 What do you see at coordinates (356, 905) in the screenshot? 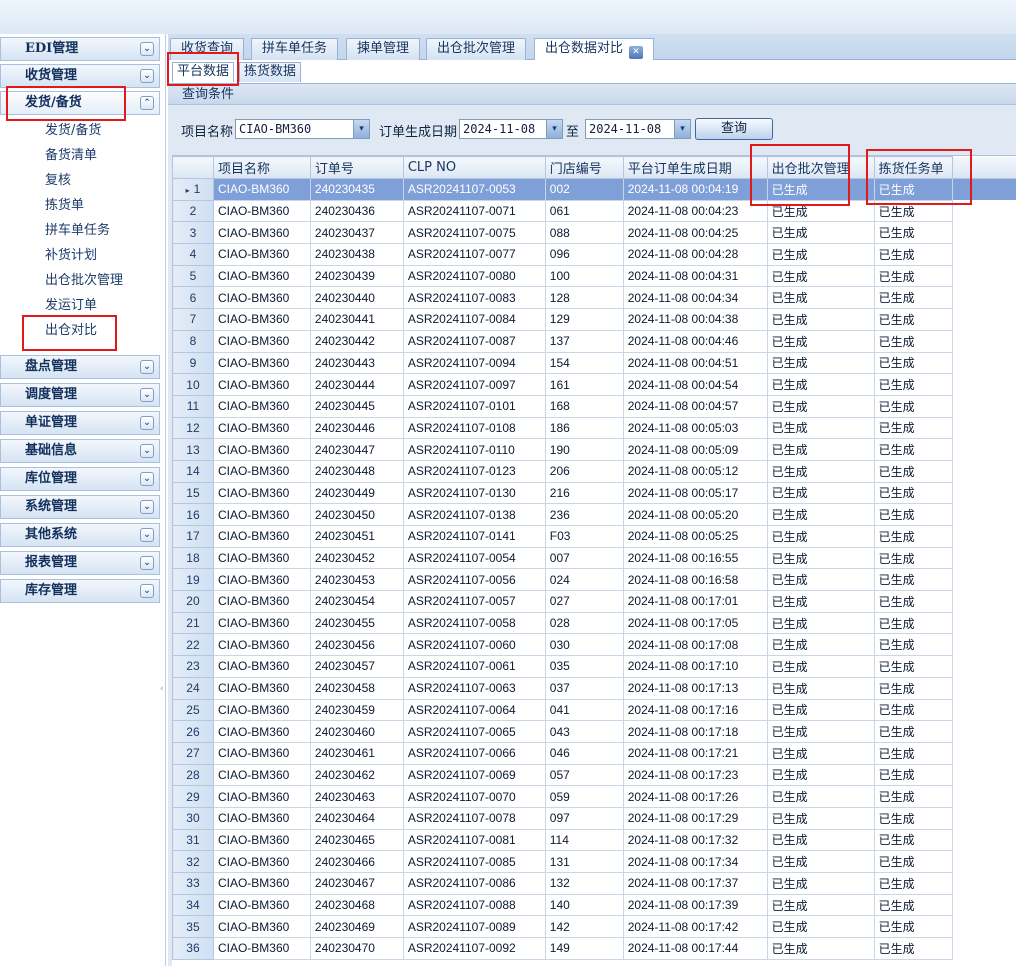
I see `grid-cell-order-no: 240230468` at bounding box center [356, 905].